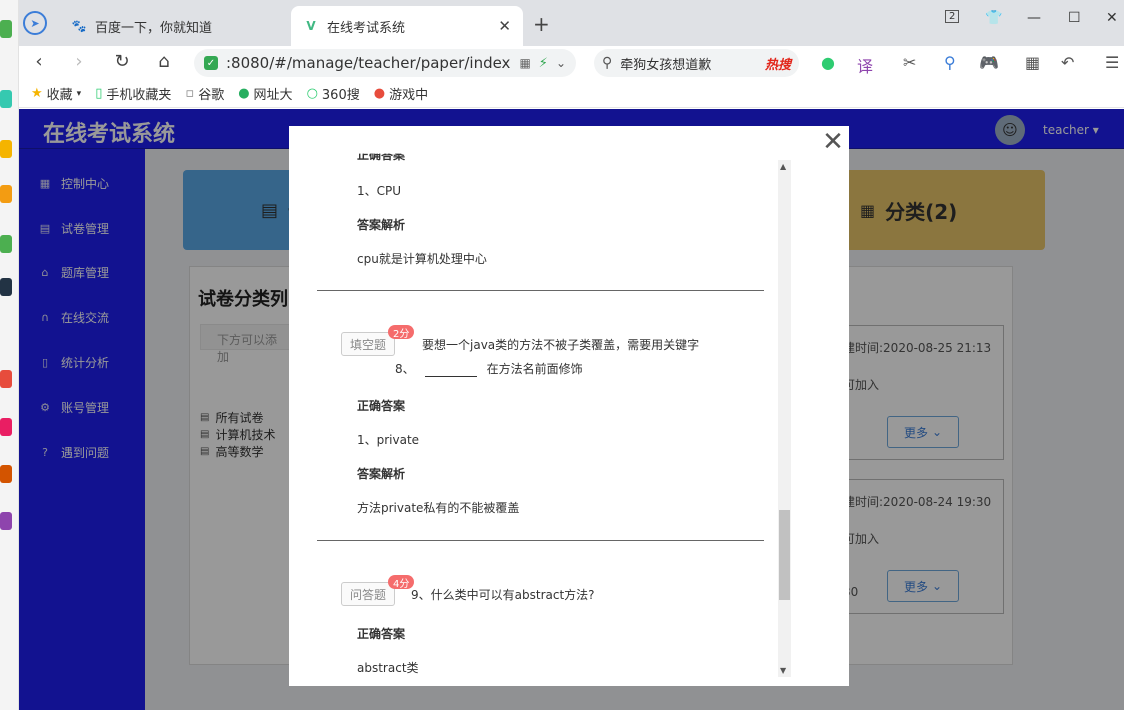 Image resolution: width=1124 pixels, height=710 pixels. What do you see at coordinates (783, 166) in the screenshot?
I see `scroll-up-icon: ▲` at bounding box center [783, 166].